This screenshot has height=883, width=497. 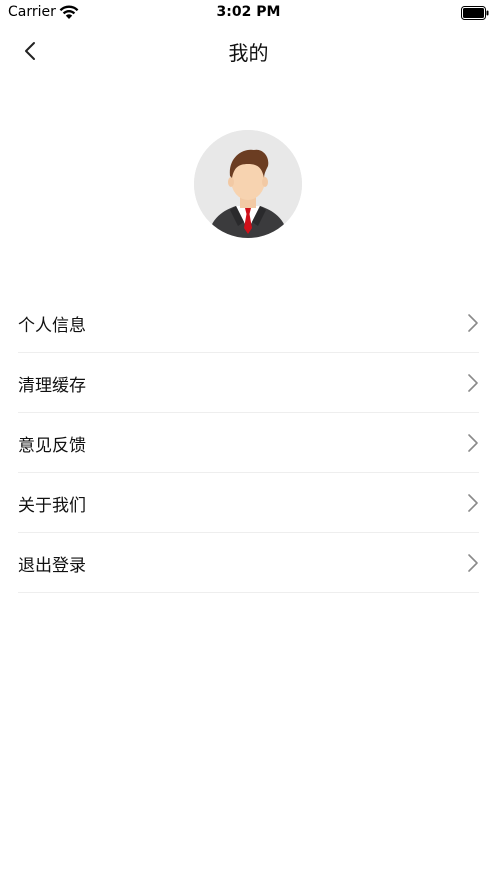 What do you see at coordinates (248, 323) in the screenshot?
I see `menu-item-profile: 个人信息` at bounding box center [248, 323].